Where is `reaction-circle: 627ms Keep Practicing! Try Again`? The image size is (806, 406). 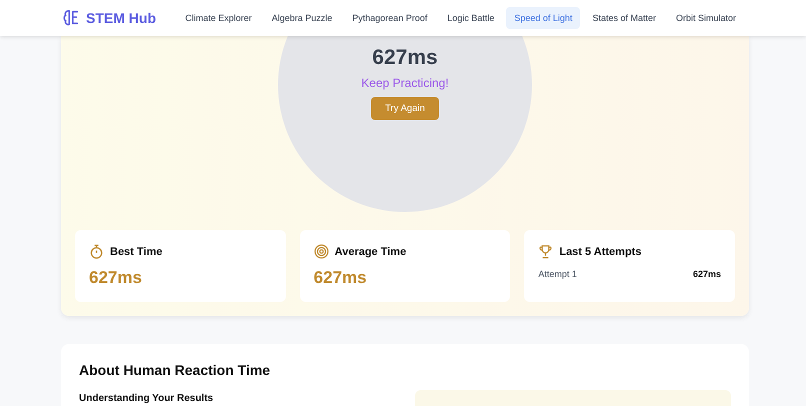 reaction-circle: 627ms Keep Practicing! Try Again is located at coordinates (405, 124).